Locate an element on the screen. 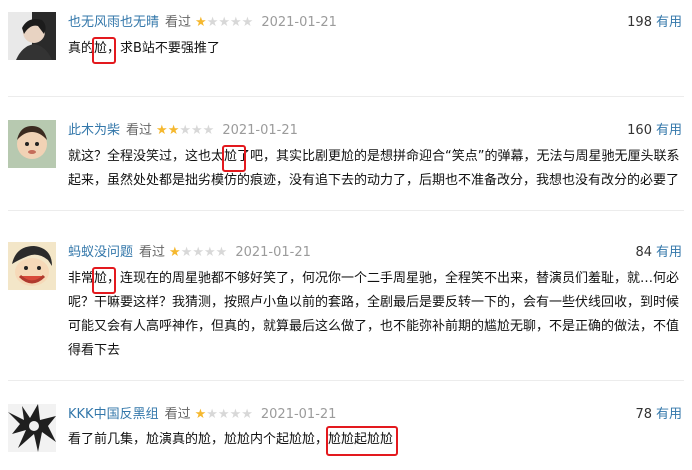 This screenshot has width=692, height=470. review-content: 看了前几集，尬演真的尬，尬尬内个起尬尬，尬尬起尬尬 is located at coordinates (231, 439).